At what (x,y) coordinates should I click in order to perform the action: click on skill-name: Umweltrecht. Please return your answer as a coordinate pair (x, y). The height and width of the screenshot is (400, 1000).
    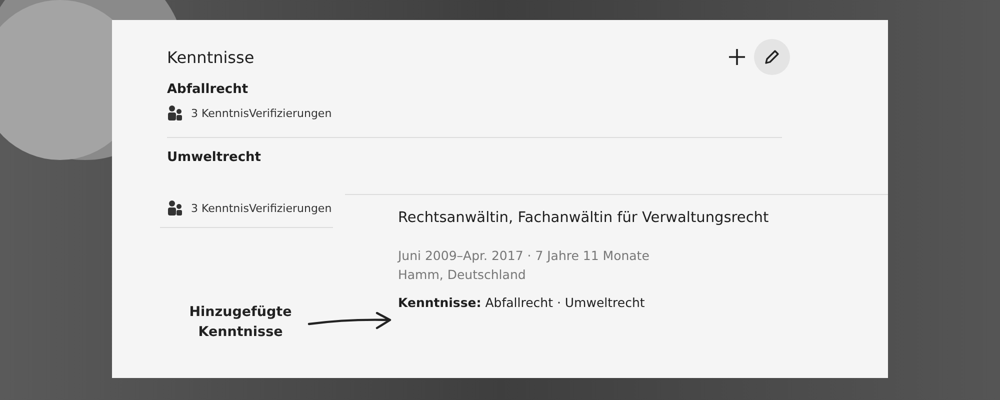
    Looking at the image, I should click on (214, 157).